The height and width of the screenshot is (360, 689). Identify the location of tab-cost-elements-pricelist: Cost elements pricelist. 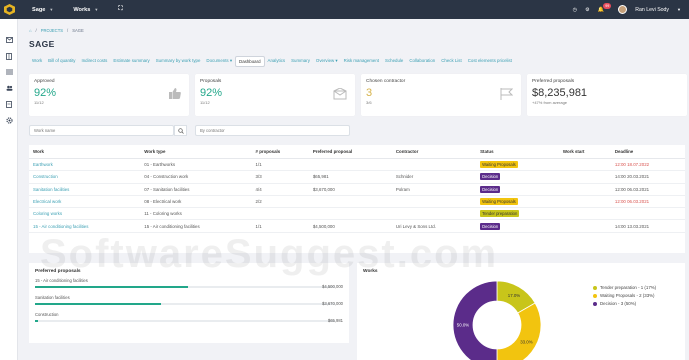
(490, 61).